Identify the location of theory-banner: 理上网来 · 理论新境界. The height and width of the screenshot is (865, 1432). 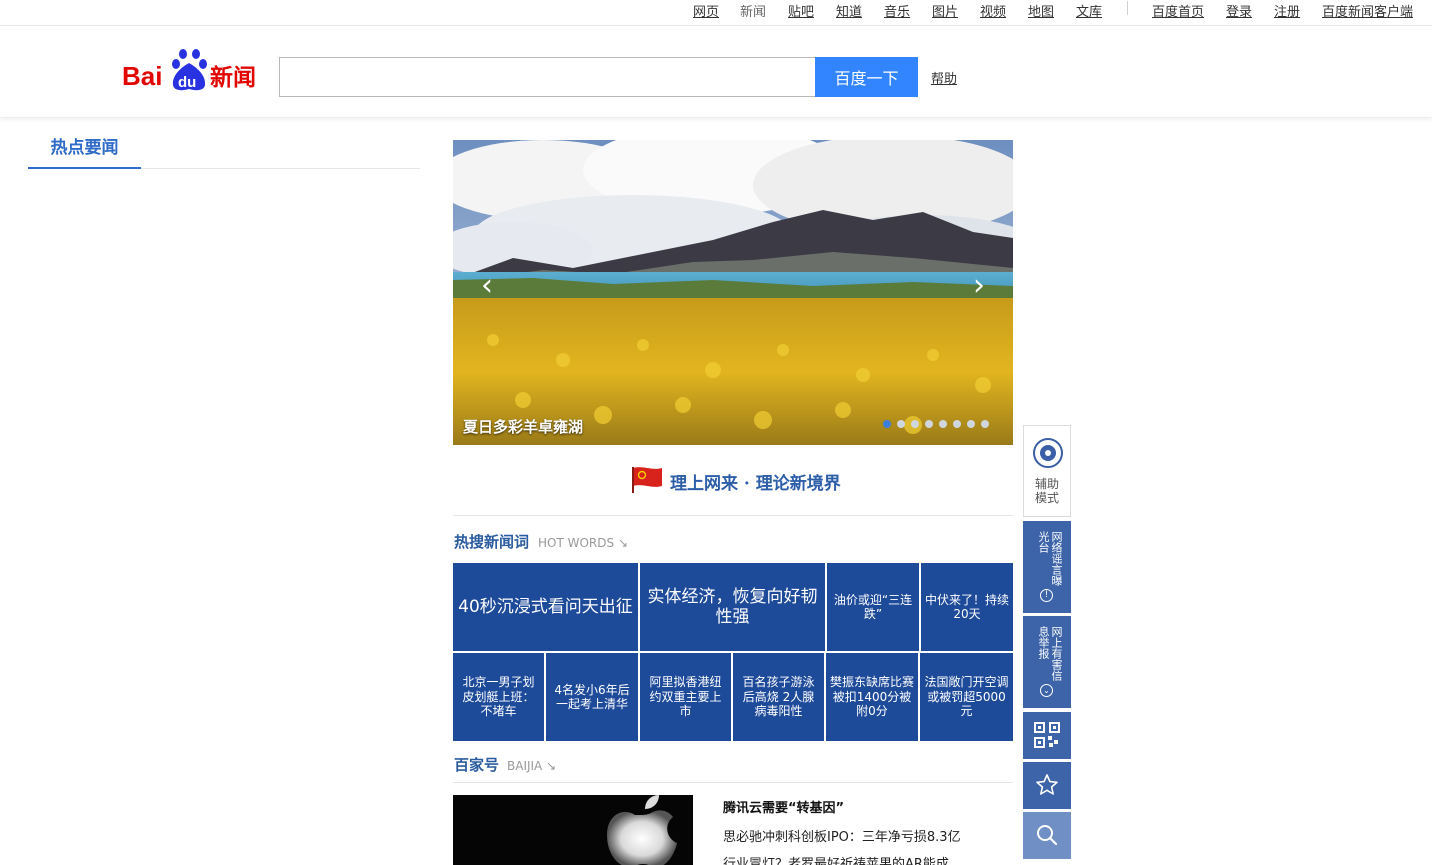
(733, 487).